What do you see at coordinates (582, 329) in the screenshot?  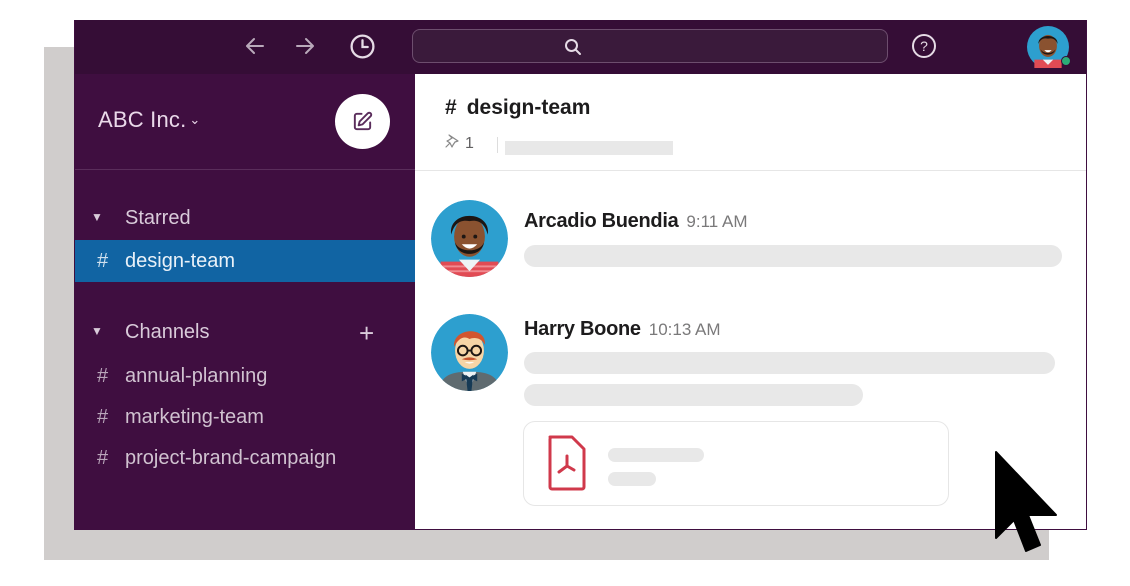 I see `author-name: Harry Boone` at bounding box center [582, 329].